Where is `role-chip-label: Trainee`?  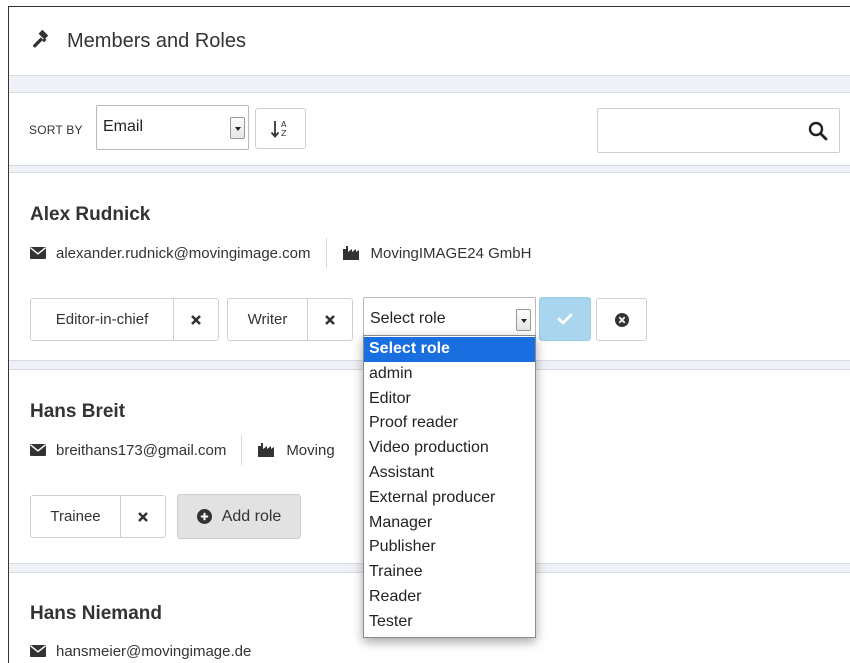
role-chip-label: Trainee is located at coordinates (76, 516).